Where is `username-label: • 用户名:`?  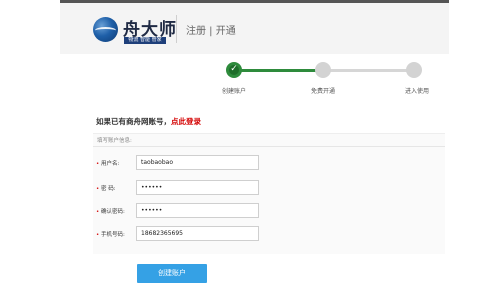 username-label: • 用户名: is located at coordinates (107, 163).